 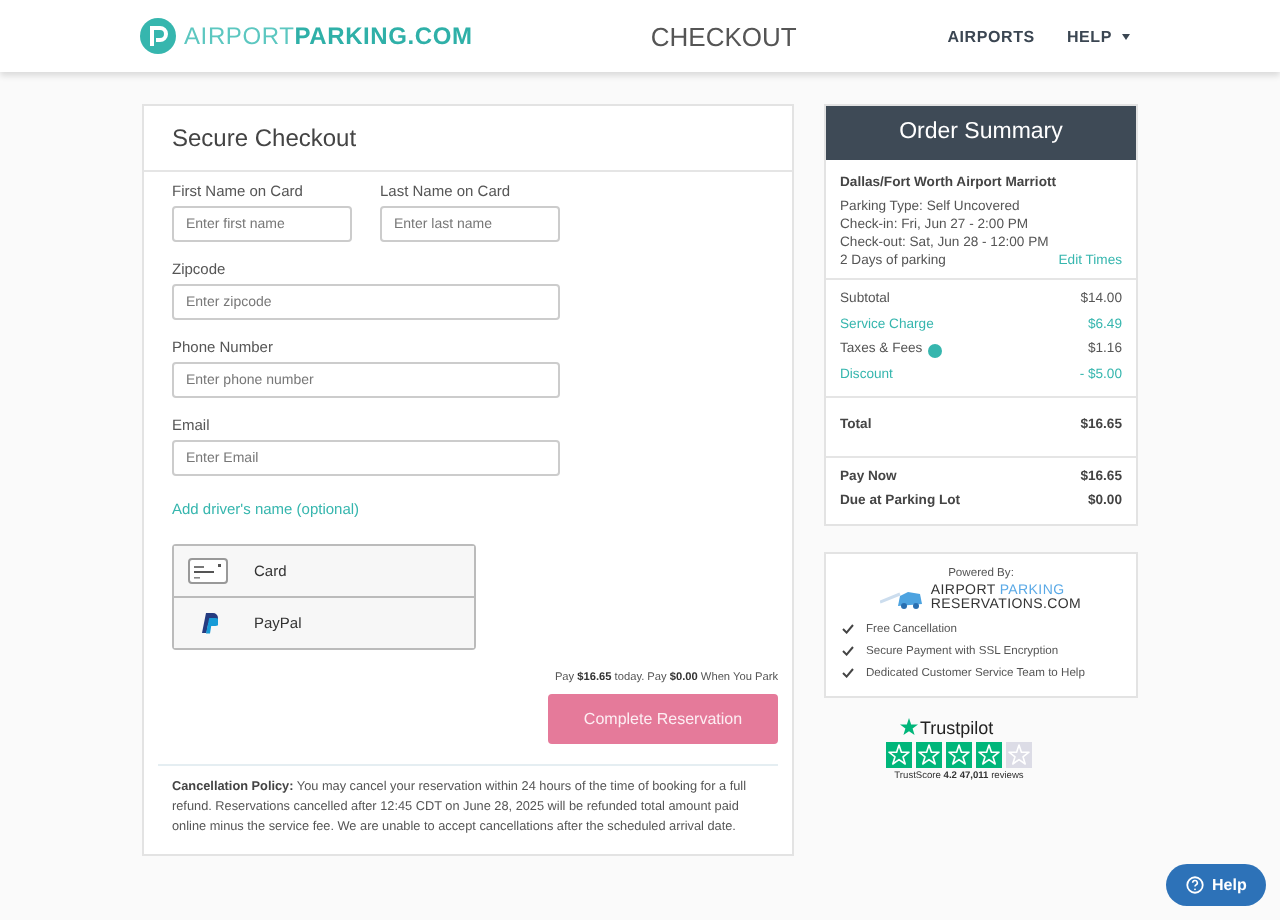 What do you see at coordinates (981, 133) in the screenshot?
I see `summary-title: Order Summary` at bounding box center [981, 133].